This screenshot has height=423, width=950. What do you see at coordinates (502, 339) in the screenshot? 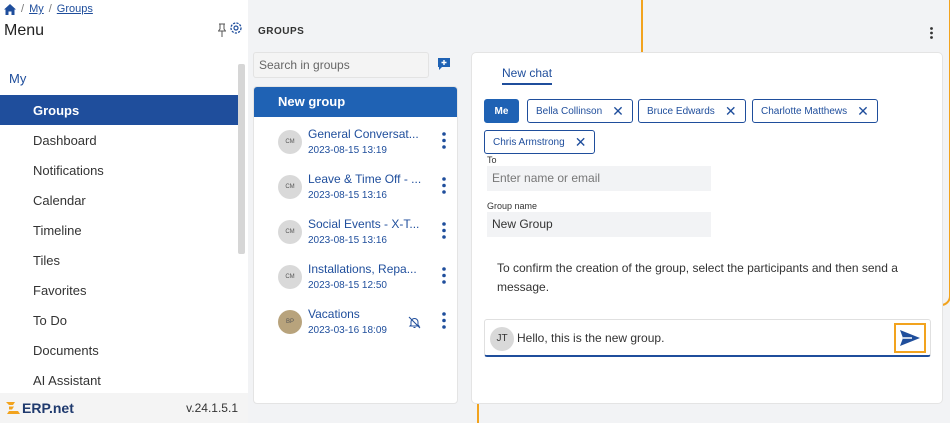
I see `avatar: JT` at bounding box center [502, 339].